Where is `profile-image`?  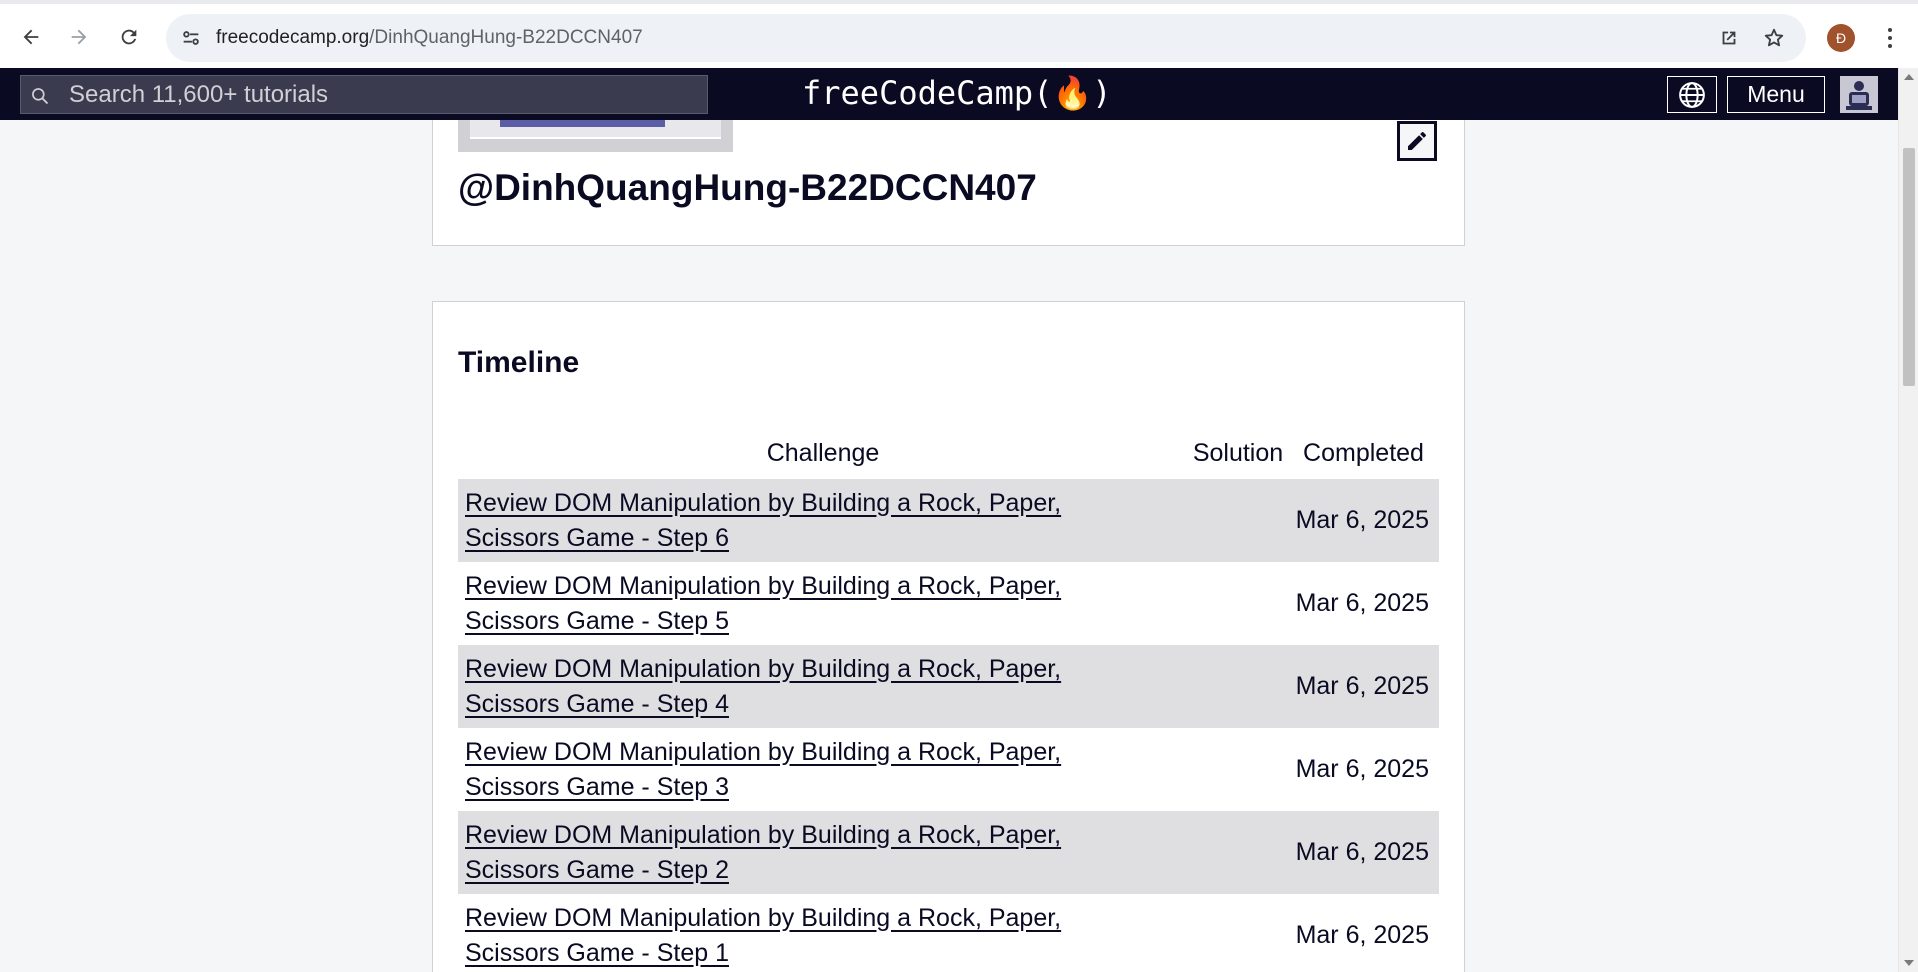 profile-image is located at coordinates (595, 136).